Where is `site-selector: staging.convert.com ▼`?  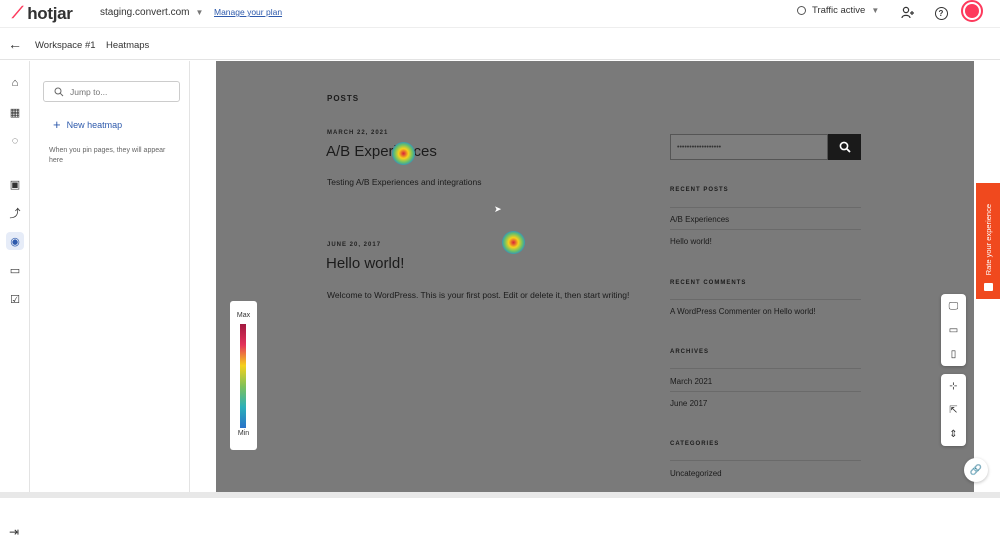
site-selector: staging.convert.com ▼ is located at coordinates (151, 12).